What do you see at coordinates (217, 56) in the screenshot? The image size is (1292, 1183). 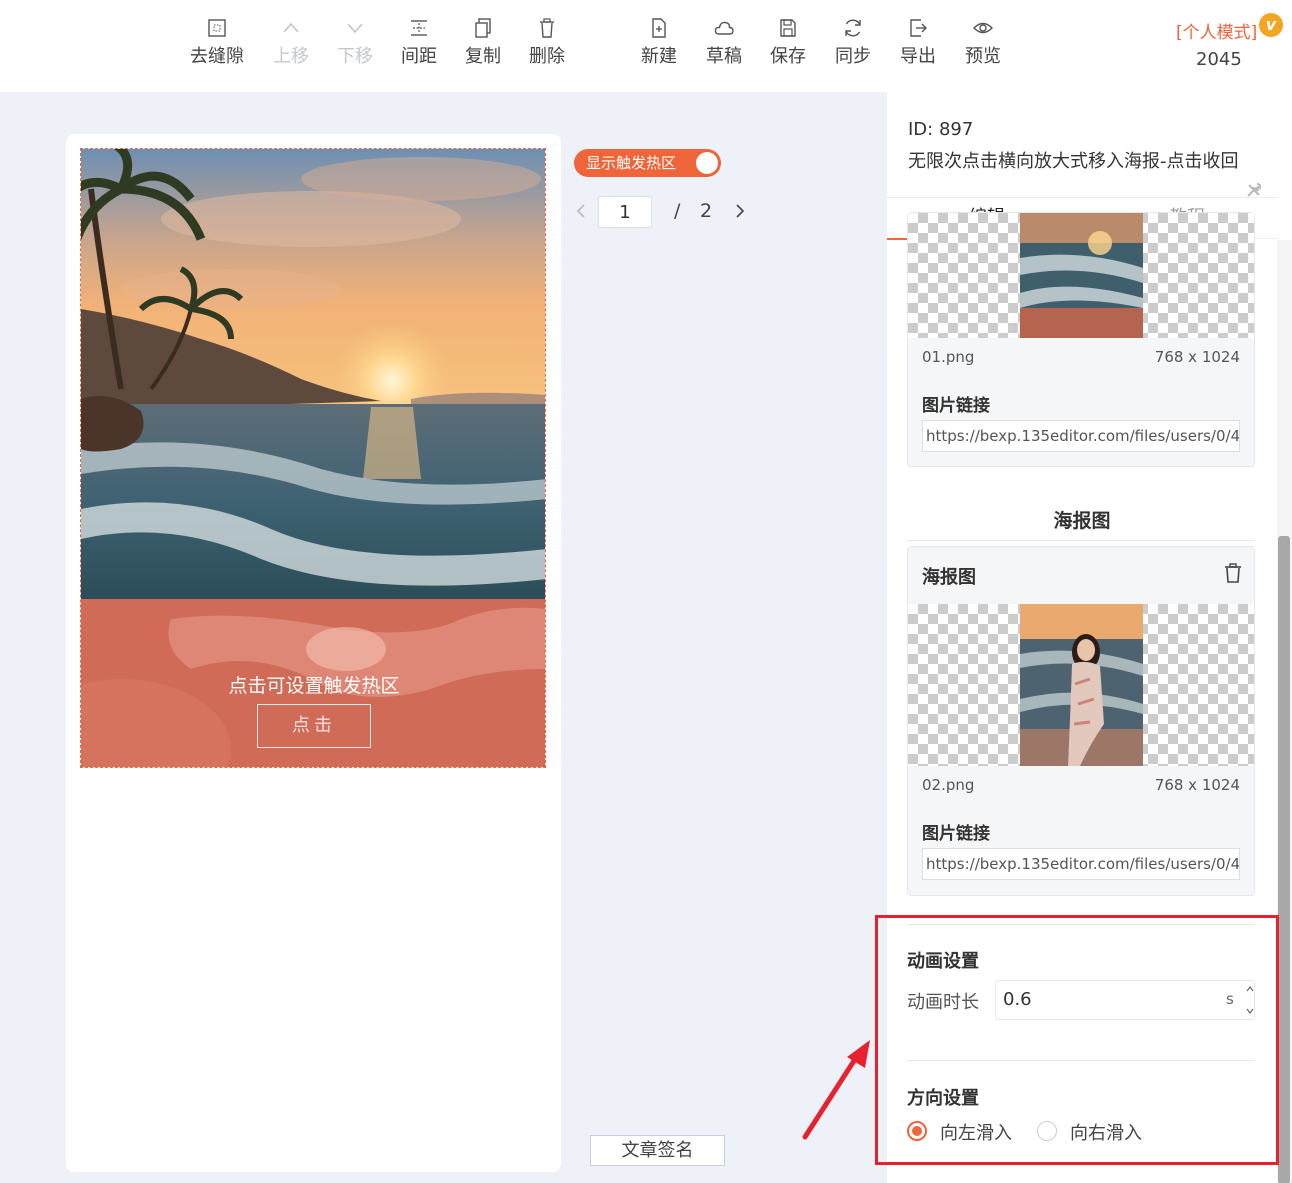 I see `close-gap-label: 去缝隙` at bounding box center [217, 56].